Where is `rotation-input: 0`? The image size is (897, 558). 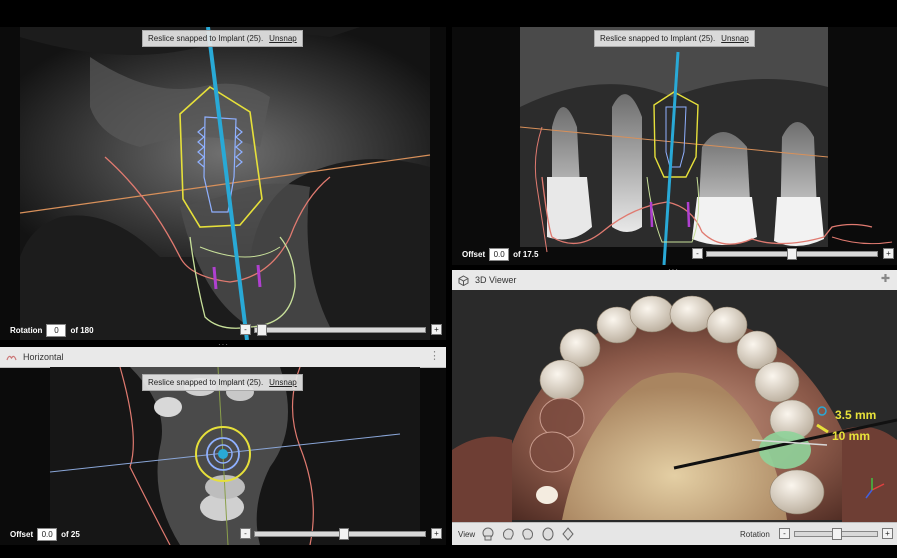
rotation-input: 0 is located at coordinates (56, 330).